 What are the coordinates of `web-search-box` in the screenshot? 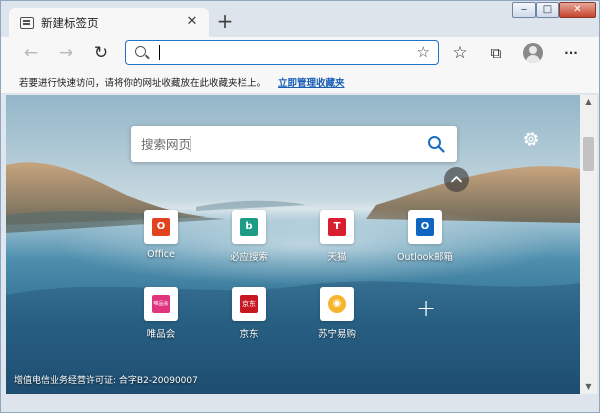 It's located at (294, 144).